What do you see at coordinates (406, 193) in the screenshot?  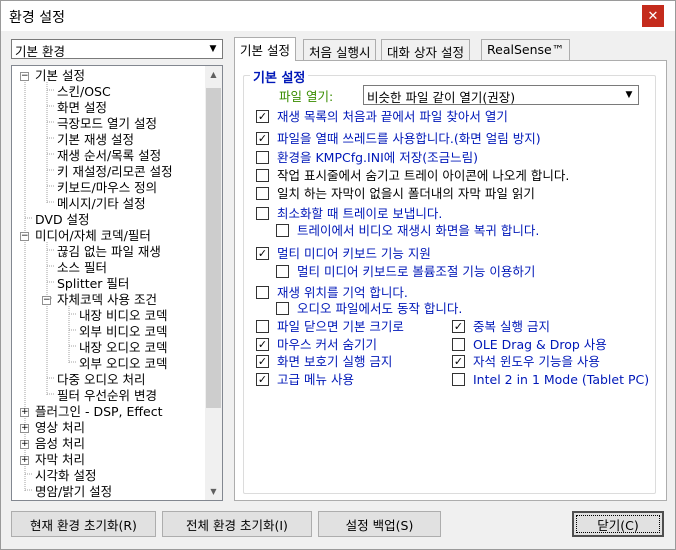 I see `option-label: 일치 하는 자막이 없을시 폴더내의 자막 파일 읽기` at bounding box center [406, 193].